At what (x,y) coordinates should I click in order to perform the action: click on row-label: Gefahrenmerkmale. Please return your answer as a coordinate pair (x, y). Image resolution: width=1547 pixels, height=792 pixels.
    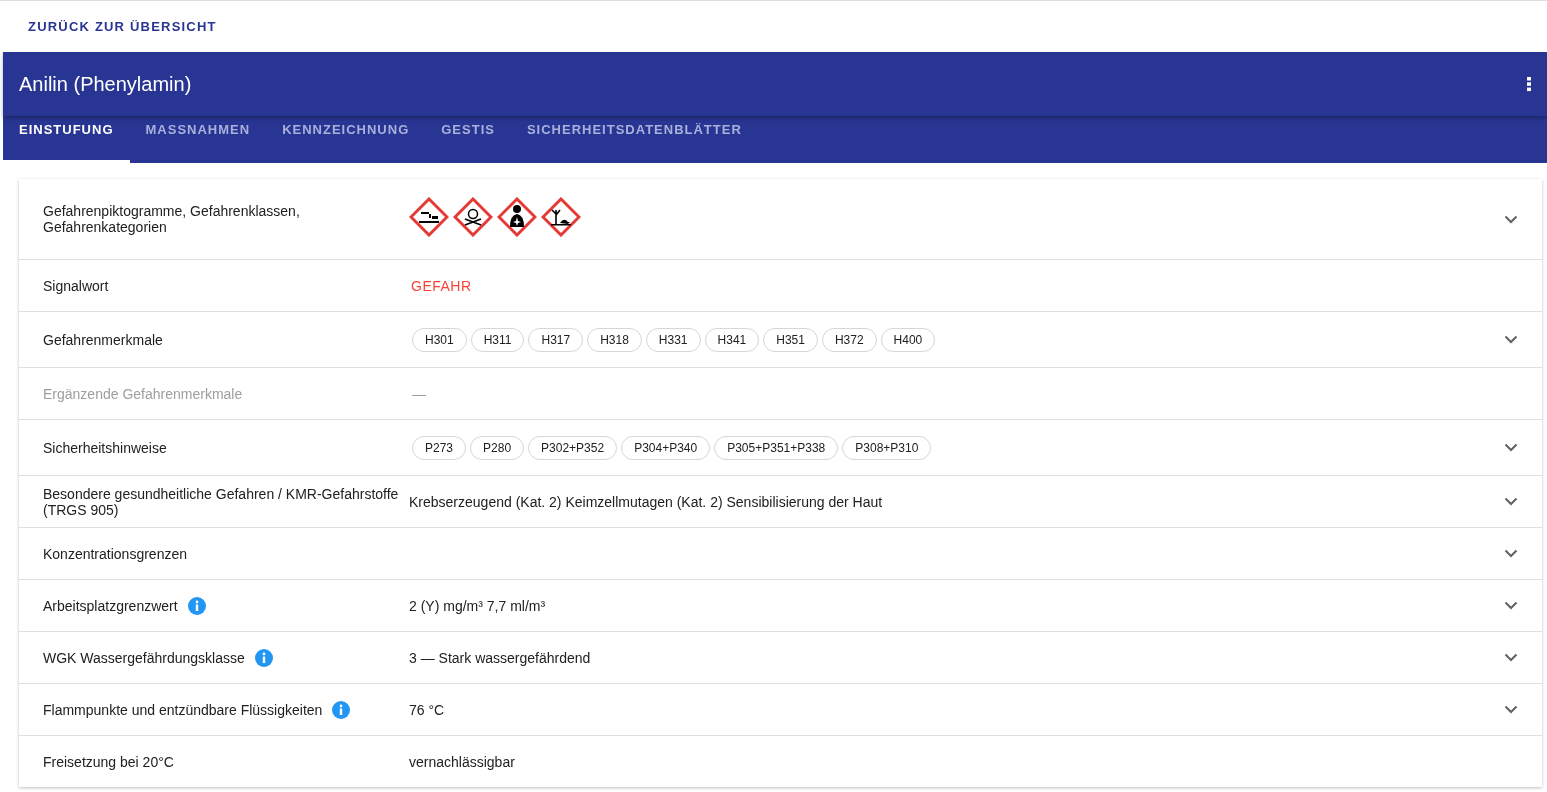
    Looking at the image, I should click on (103, 339).